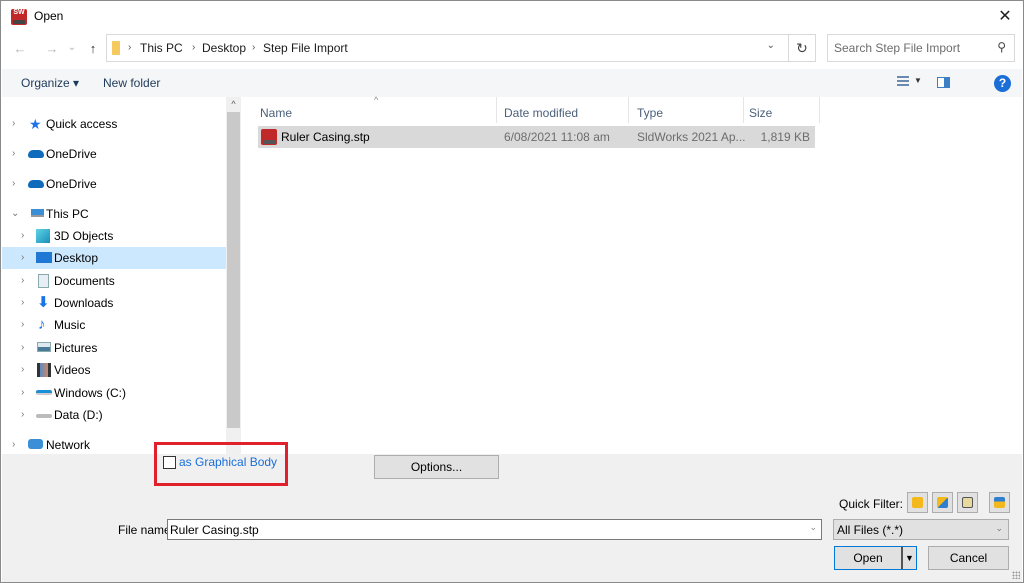  What do you see at coordinates (1001, 47) in the screenshot?
I see `search-icon: ⚲` at bounding box center [1001, 47].